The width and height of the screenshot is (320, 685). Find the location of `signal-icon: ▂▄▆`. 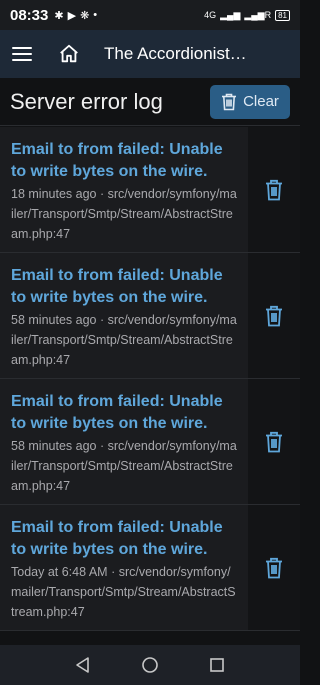

signal-icon: ▂▄▆ is located at coordinates (230, 14).